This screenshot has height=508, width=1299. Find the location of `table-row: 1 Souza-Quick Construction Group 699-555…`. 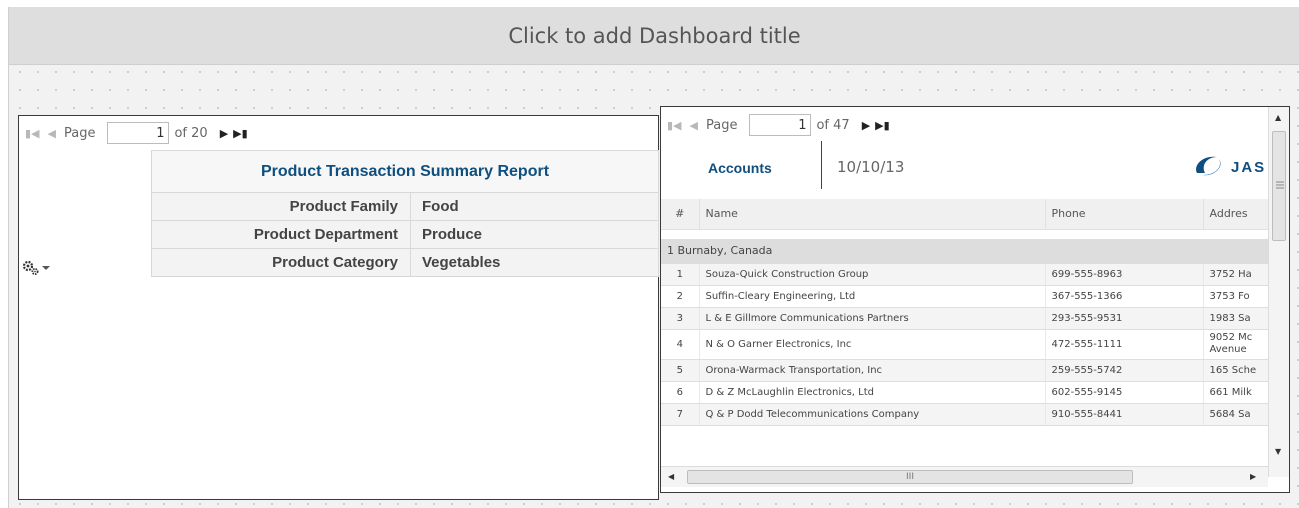

table-row: 1 Souza-Quick Construction Group 699-555… is located at coordinates (965, 274).